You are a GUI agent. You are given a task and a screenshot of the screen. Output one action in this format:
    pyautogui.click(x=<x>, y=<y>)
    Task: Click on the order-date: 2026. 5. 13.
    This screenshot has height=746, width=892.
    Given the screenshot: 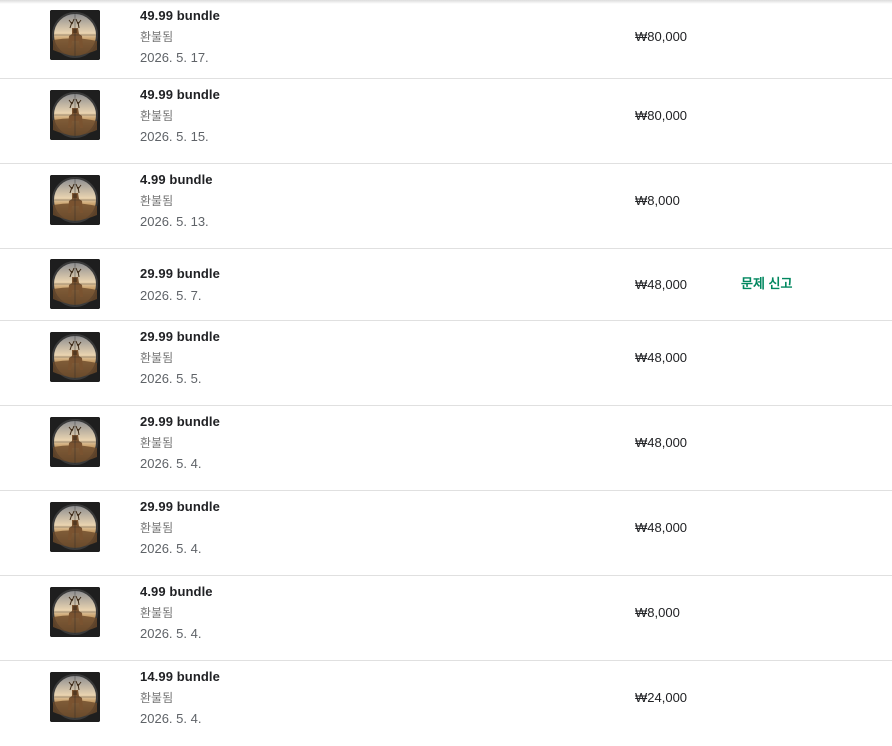 What is the action you would take?
    pyautogui.click(x=174, y=221)
    